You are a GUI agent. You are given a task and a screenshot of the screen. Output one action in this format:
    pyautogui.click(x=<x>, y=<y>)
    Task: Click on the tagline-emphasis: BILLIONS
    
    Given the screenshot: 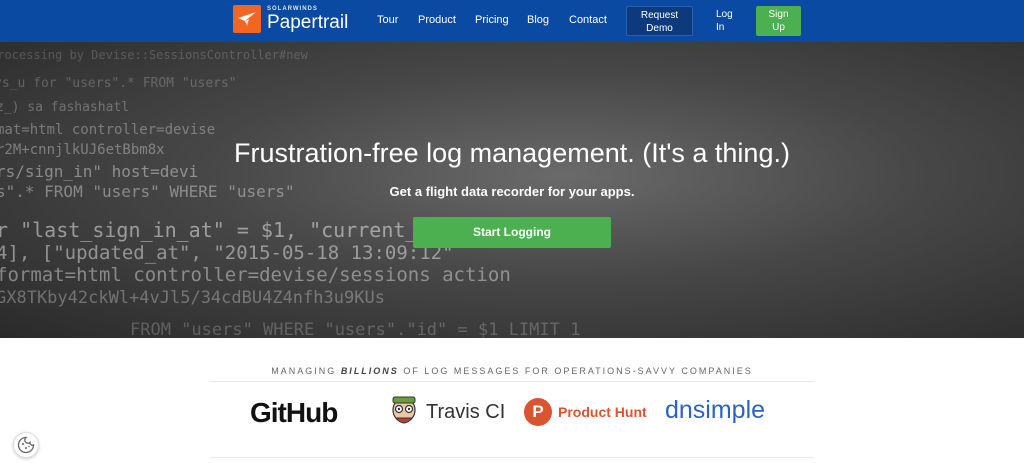 What is the action you would take?
    pyautogui.click(x=369, y=371)
    